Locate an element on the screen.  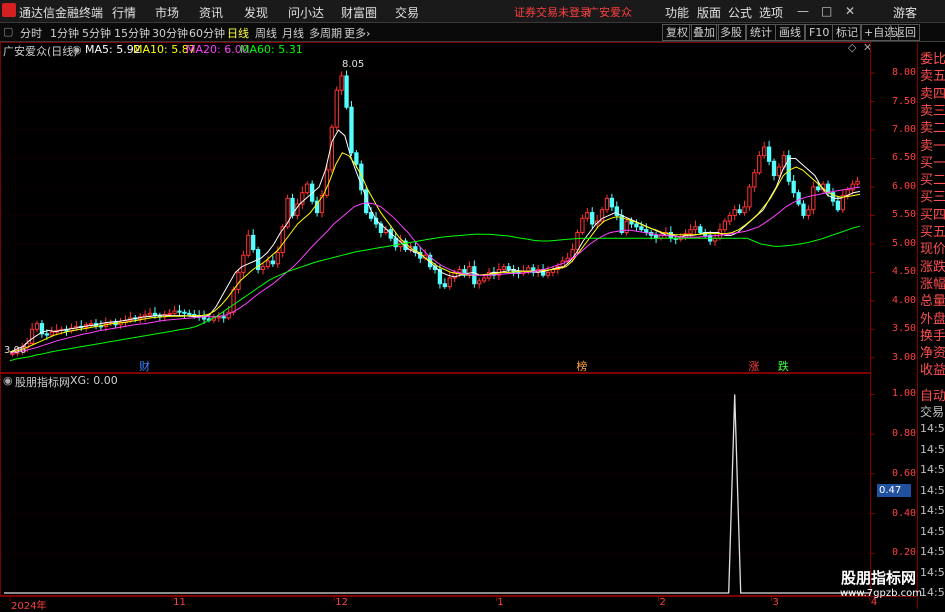
quote-field-label: 卖四 is located at coordinates (932, 94).